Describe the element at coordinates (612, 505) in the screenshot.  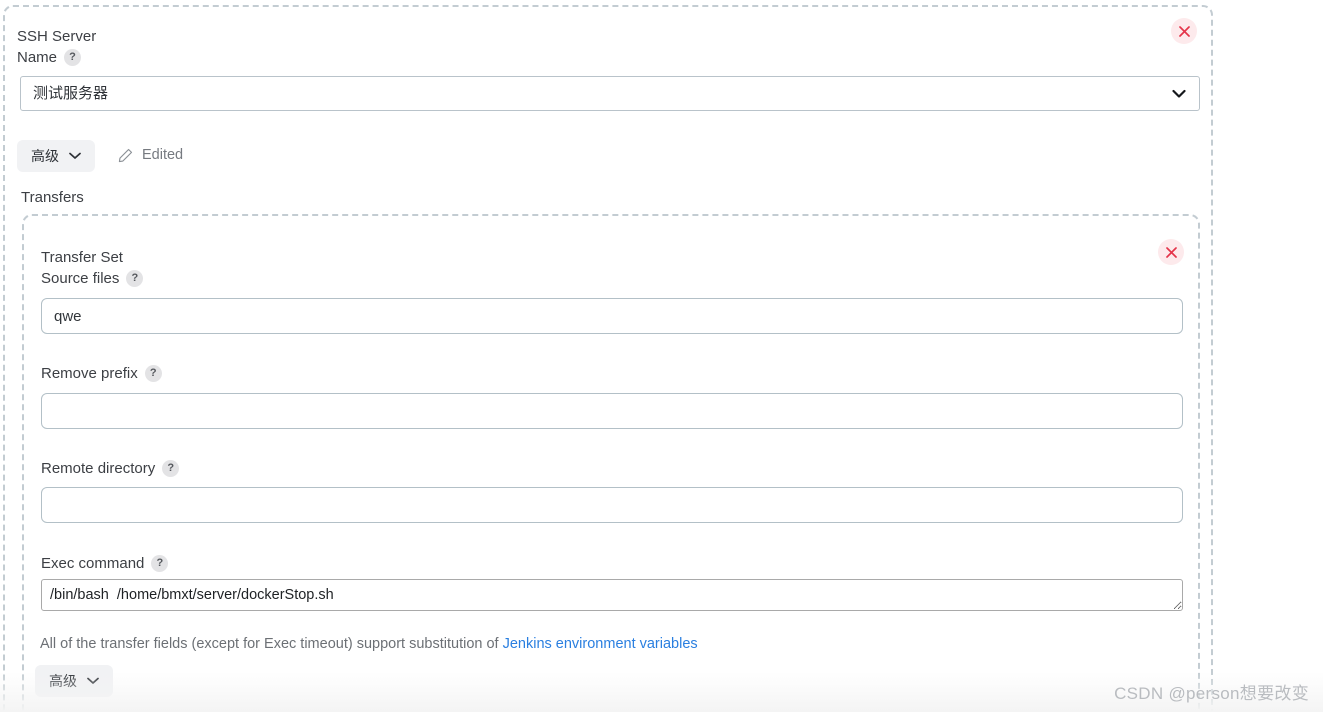
I see `remote-directory-input` at that location.